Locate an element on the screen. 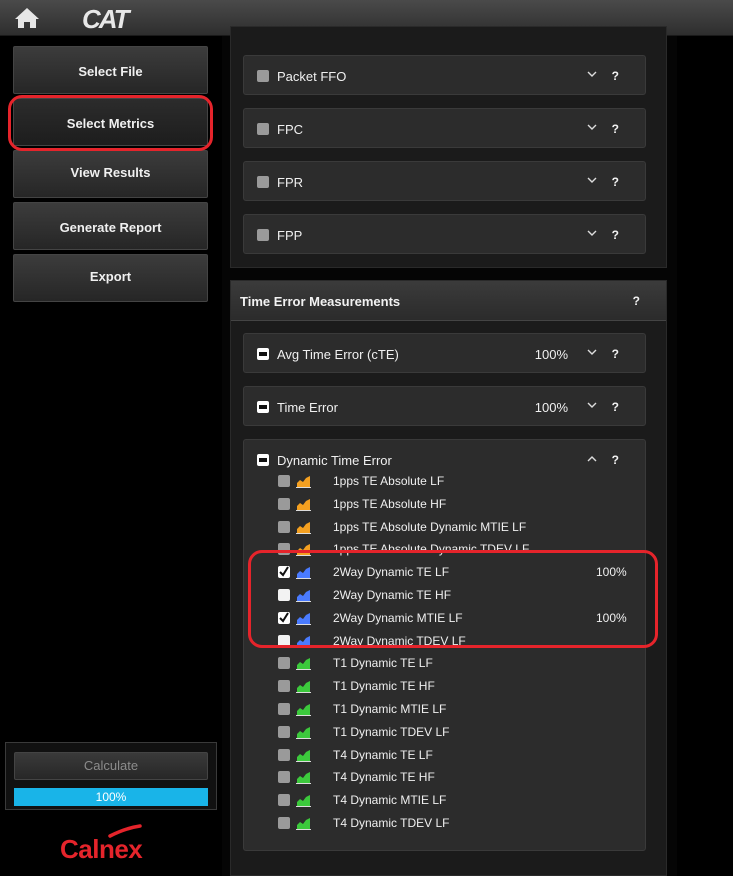 This screenshot has width=733, height=876. fpc-card: FPC ? is located at coordinates (444, 128).